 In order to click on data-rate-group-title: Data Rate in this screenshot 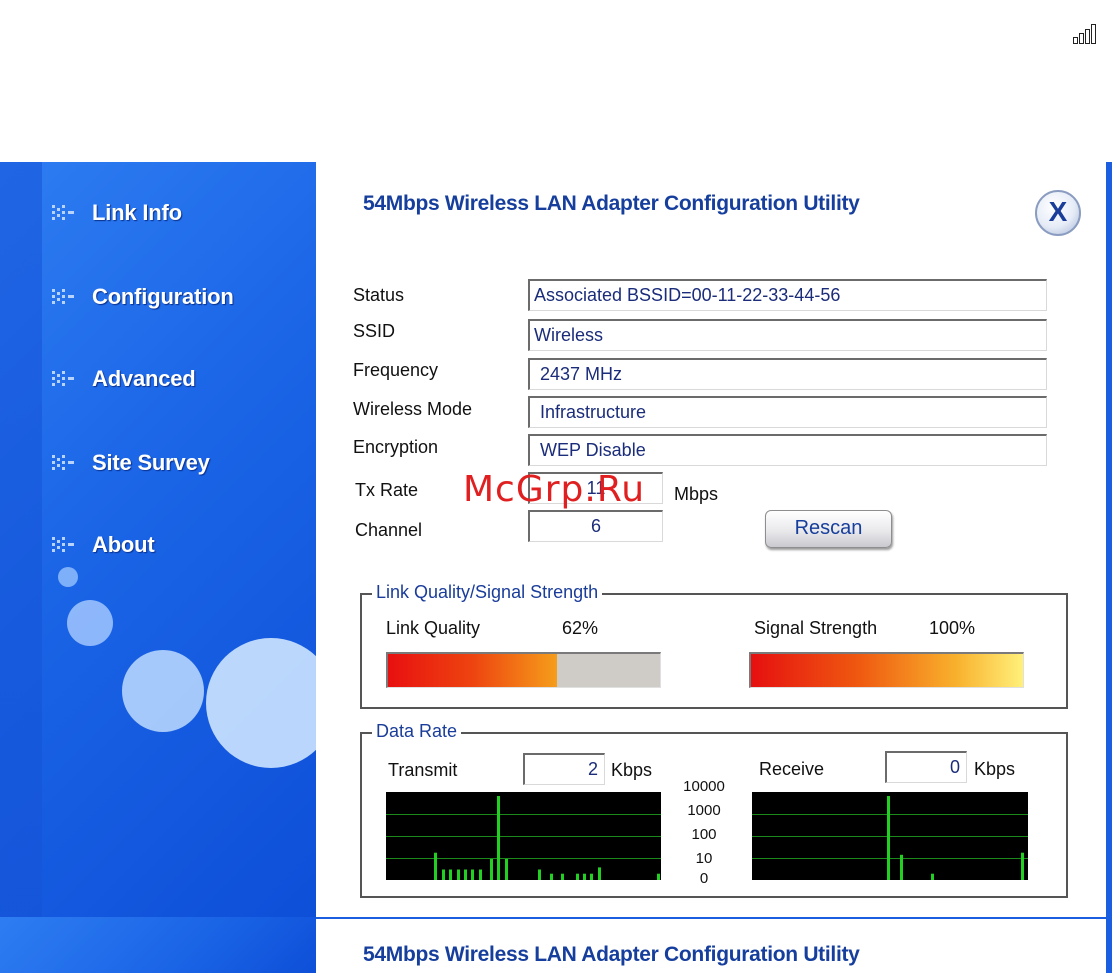, I will do `click(417, 731)`.